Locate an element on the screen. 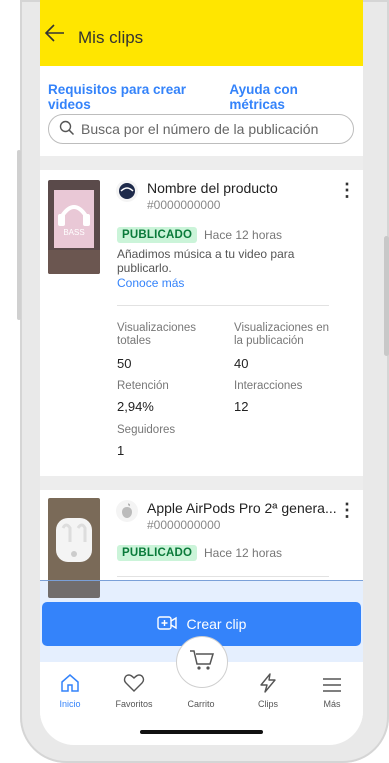 The image size is (389, 763). requirements-link: Requisitos para crear videos is located at coordinates (138, 97).